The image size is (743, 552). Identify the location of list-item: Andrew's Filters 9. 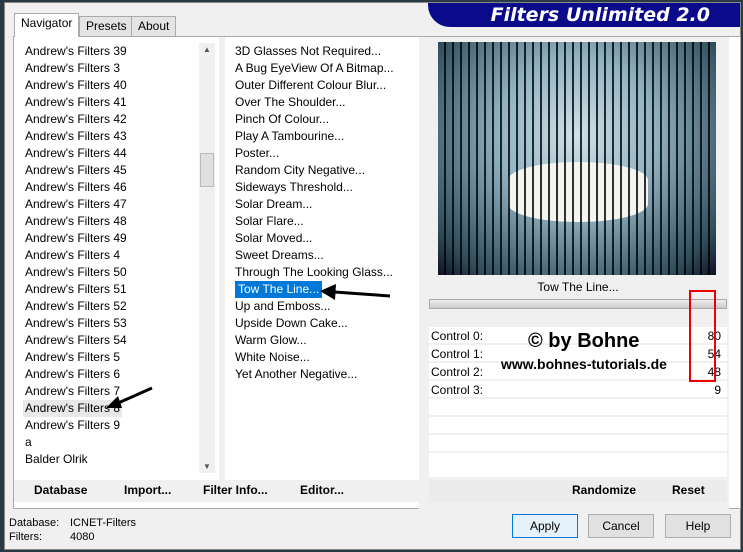
(107, 425).